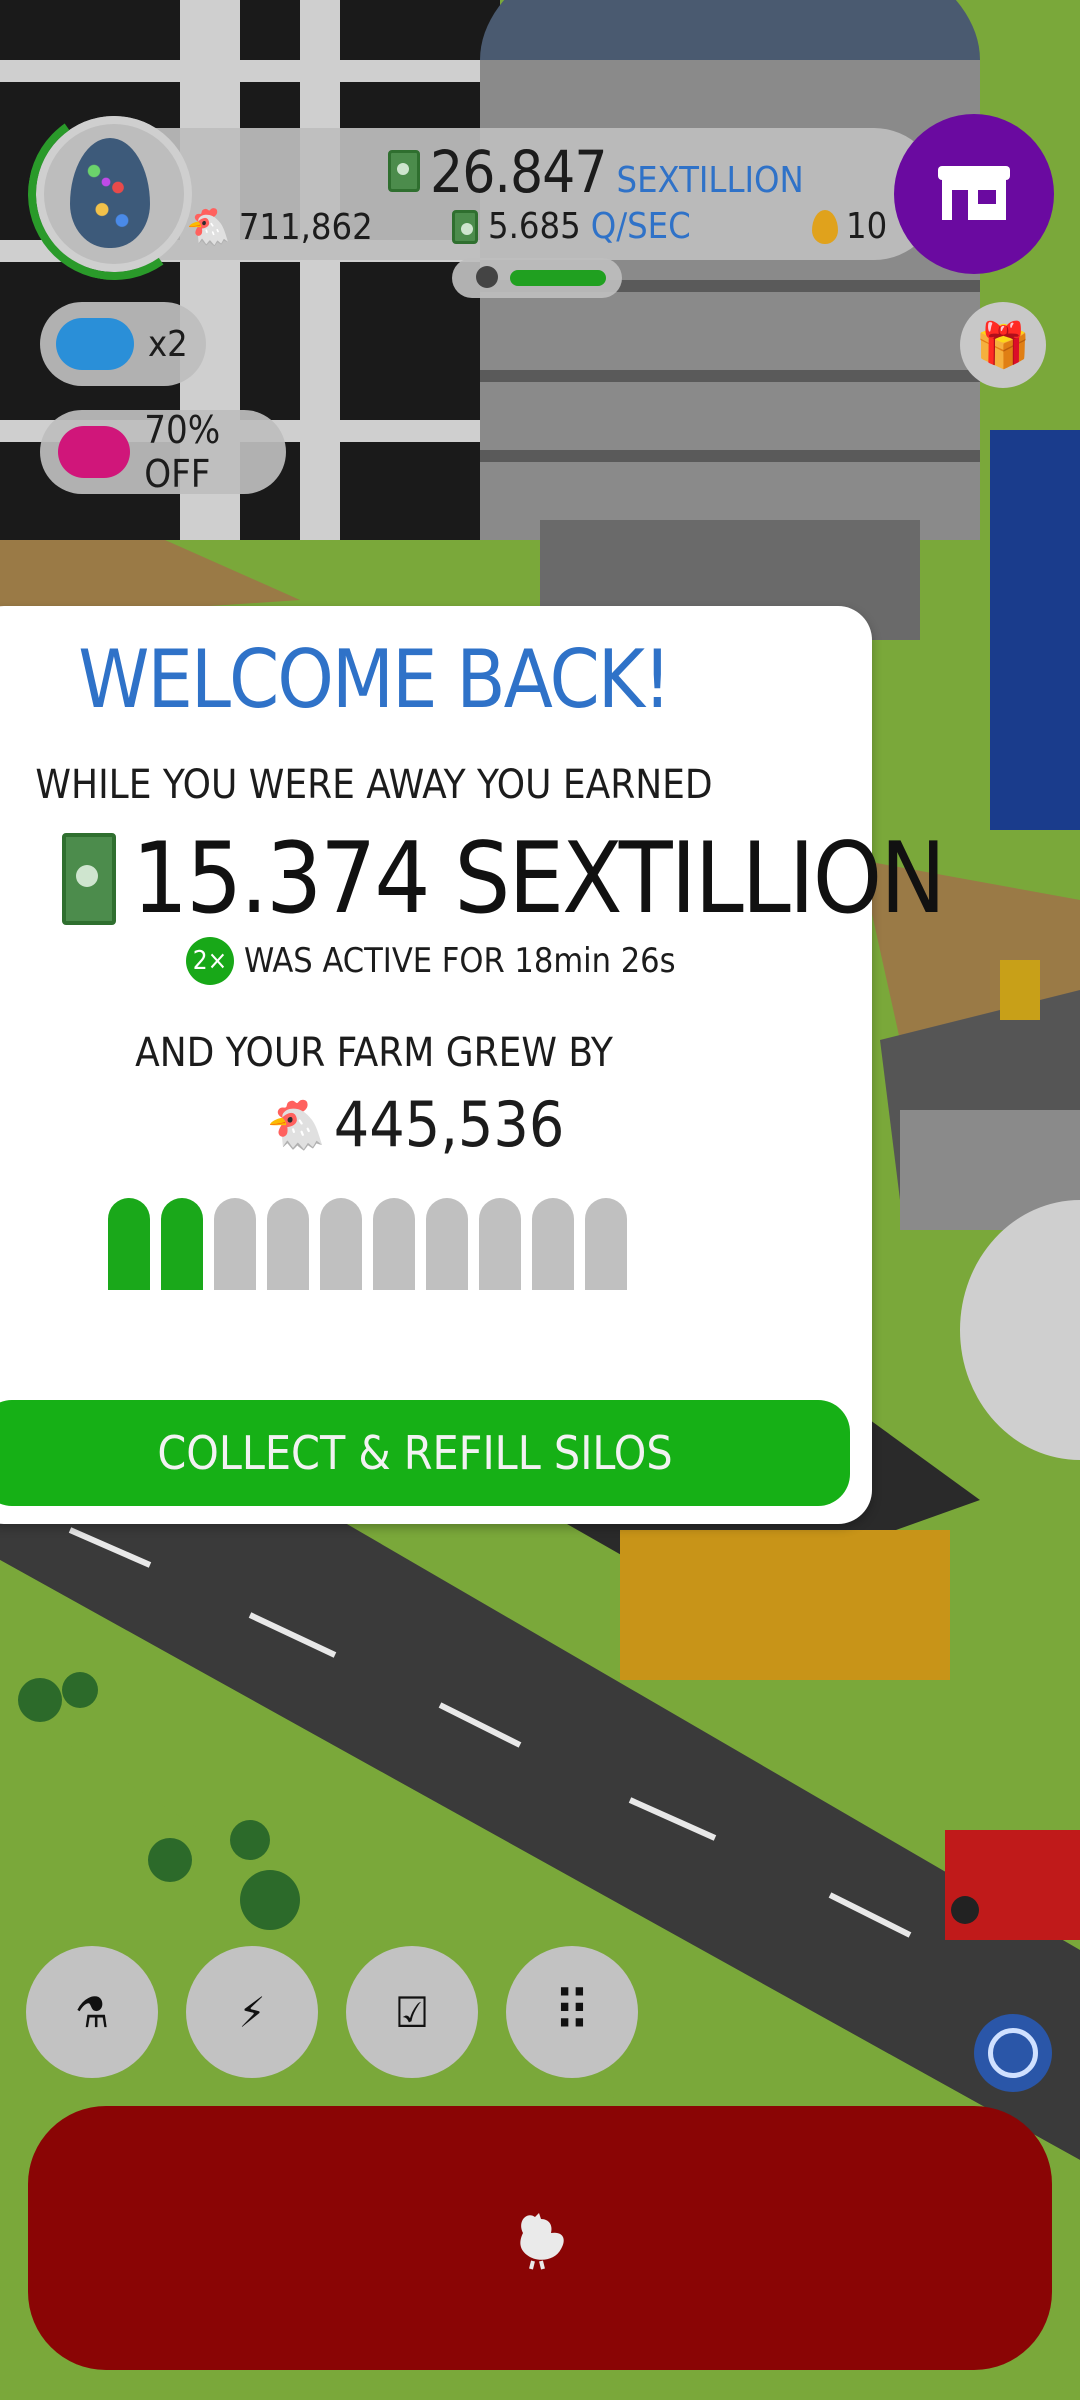  What do you see at coordinates (640, 226) in the screenshot?
I see `rate-unit: Q/SEC` at bounding box center [640, 226].